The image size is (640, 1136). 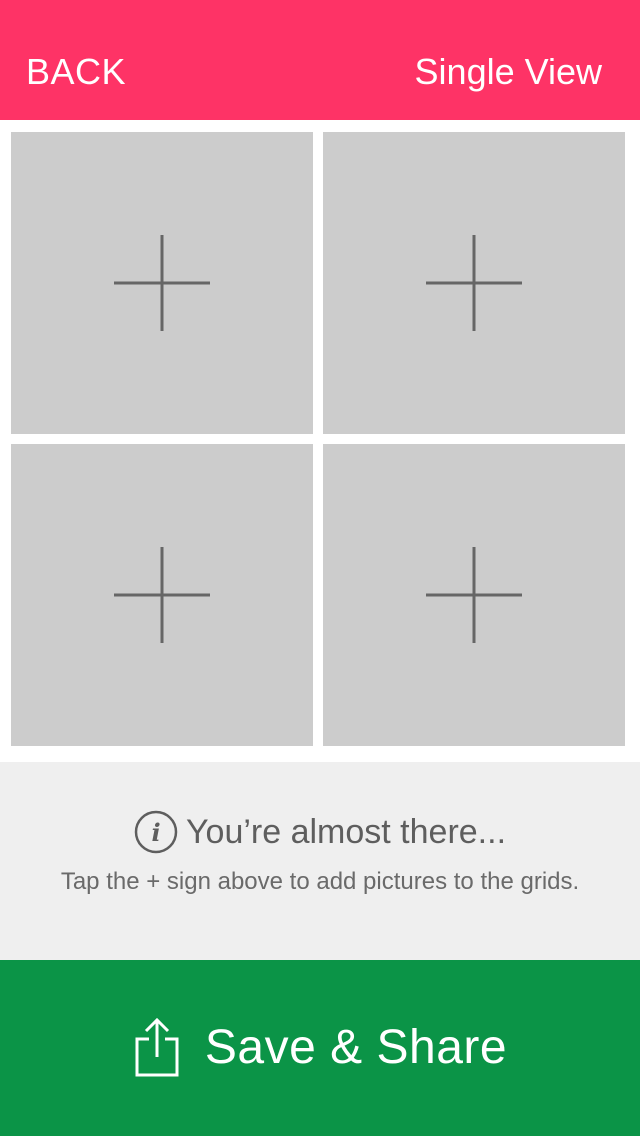 I want to click on single-view-button: Single View, so click(x=508, y=72).